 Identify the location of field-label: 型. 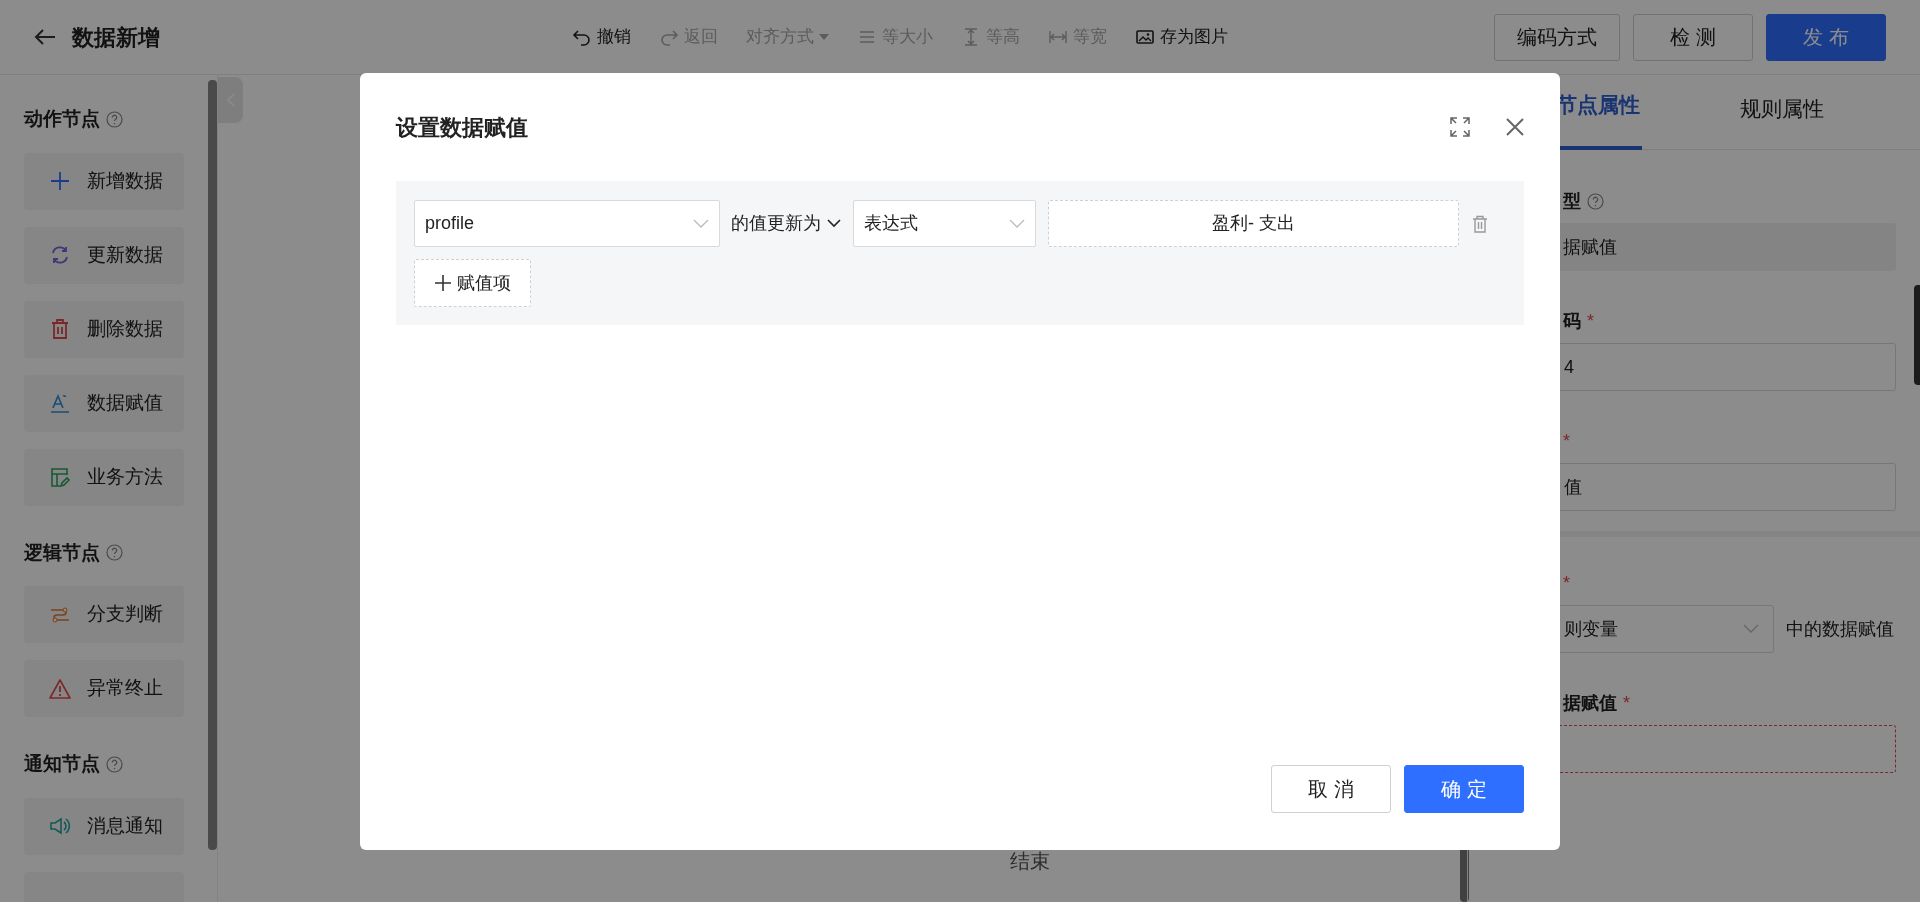
(1572, 201).